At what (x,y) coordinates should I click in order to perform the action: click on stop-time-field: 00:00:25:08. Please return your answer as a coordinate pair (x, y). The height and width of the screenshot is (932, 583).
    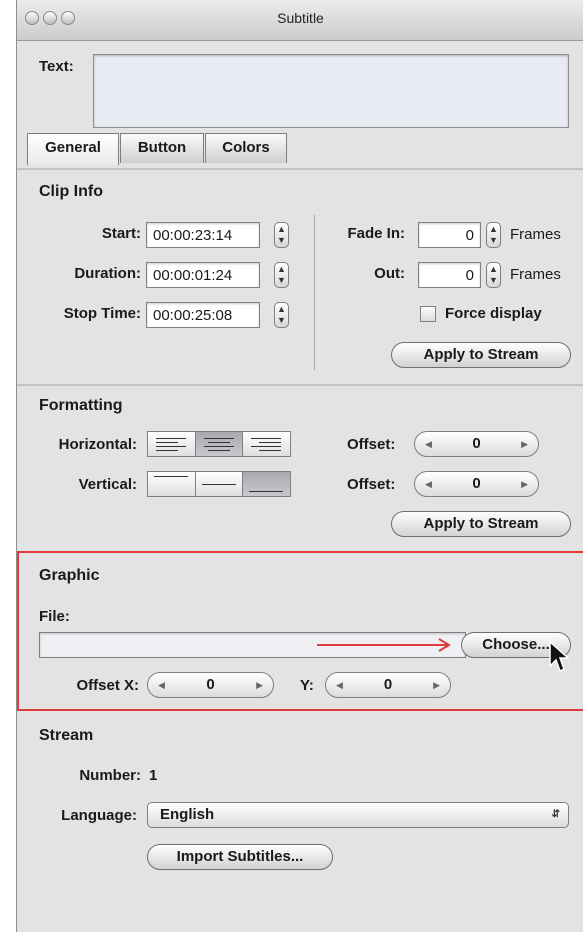
    Looking at the image, I should click on (203, 315).